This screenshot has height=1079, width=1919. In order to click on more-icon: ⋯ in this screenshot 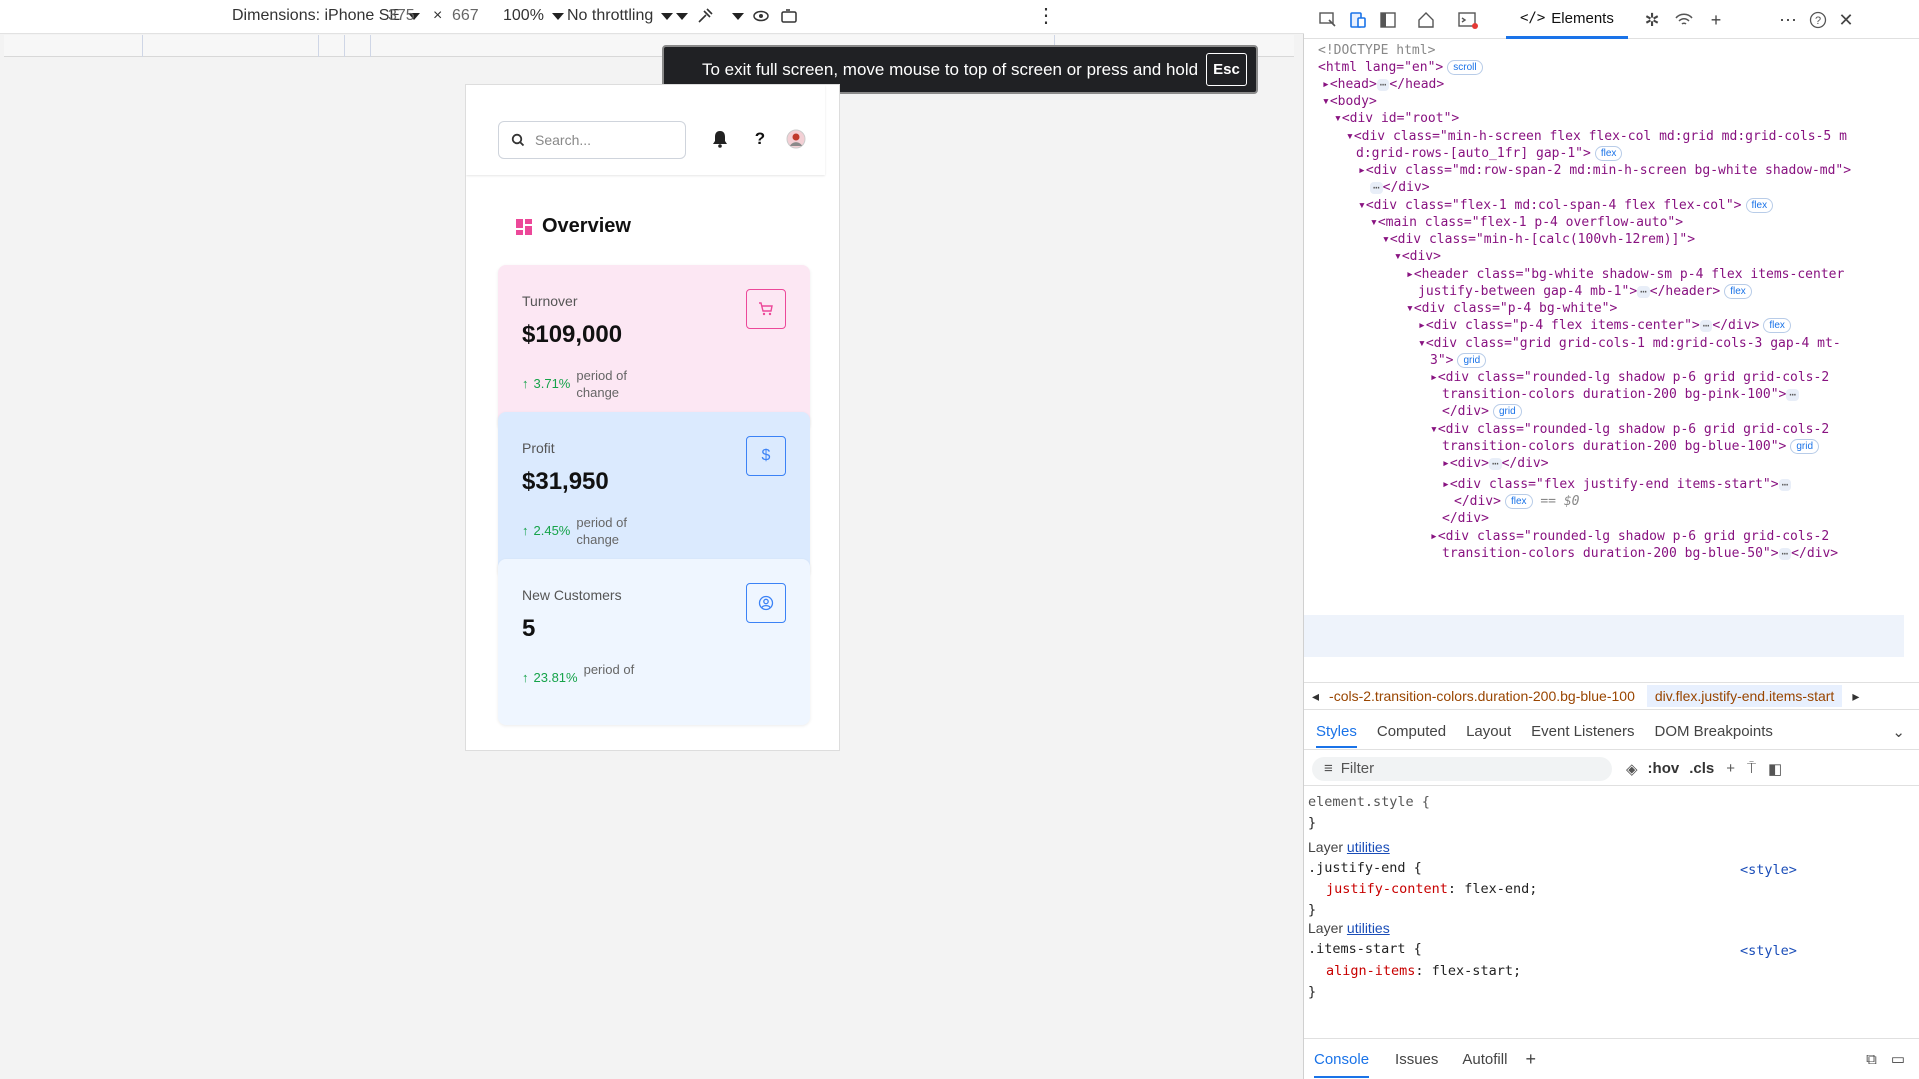, I will do `click(1788, 20)`.